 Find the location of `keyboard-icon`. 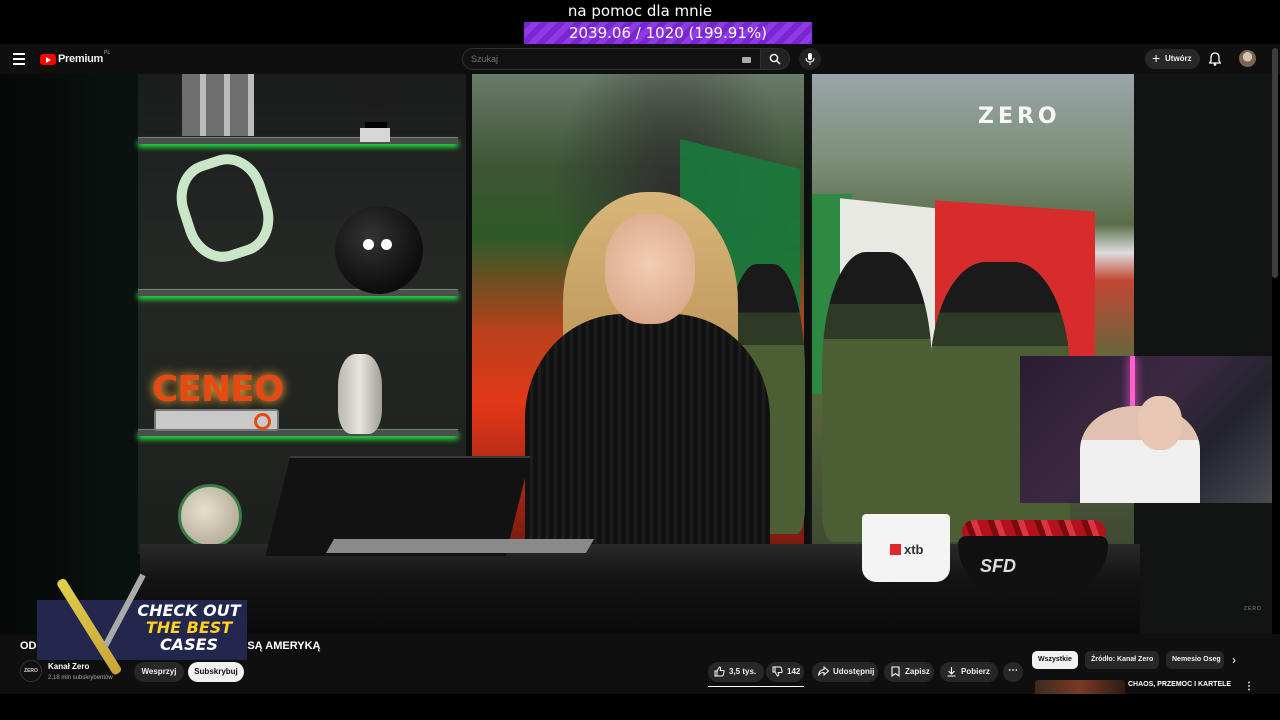

keyboard-icon is located at coordinates (746, 60).